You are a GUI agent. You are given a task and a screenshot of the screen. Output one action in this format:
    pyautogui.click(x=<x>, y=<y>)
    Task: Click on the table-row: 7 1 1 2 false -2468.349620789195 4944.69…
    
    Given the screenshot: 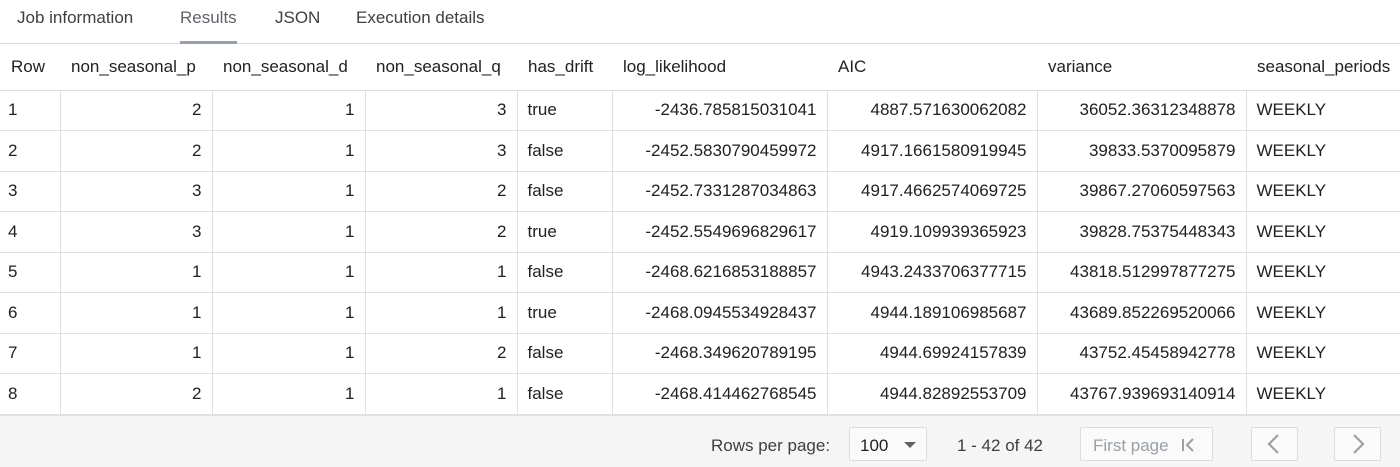 What is the action you would take?
    pyautogui.click(x=700, y=353)
    